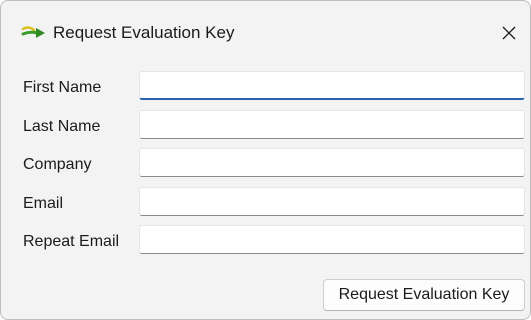 This screenshot has width=531, height=320. What do you see at coordinates (332, 85) in the screenshot?
I see `first-name-input` at bounding box center [332, 85].